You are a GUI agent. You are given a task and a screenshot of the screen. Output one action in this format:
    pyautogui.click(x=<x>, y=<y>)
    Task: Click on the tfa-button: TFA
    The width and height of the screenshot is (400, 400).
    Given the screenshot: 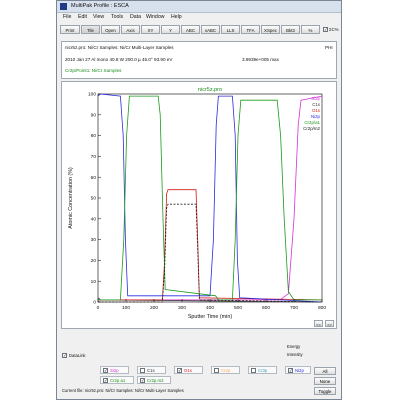 What is the action you would take?
    pyautogui.click(x=250, y=29)
    